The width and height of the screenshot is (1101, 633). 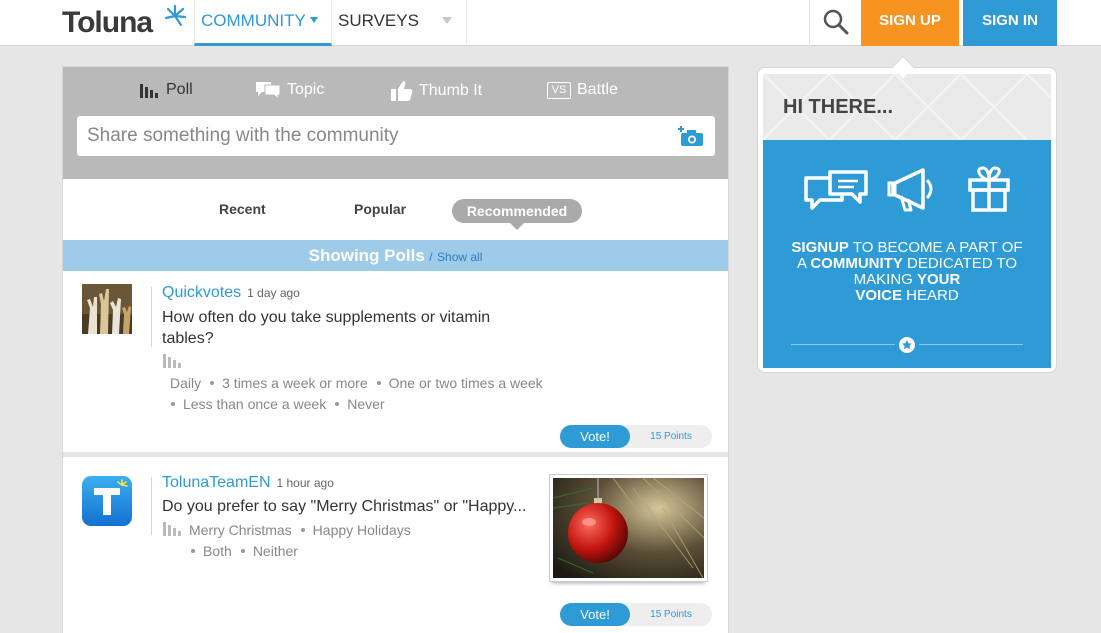 What do you see at coordinates (459, 257) in the screenshot?
I see `show-all-link: Show all` at bounding box center [459, 257].